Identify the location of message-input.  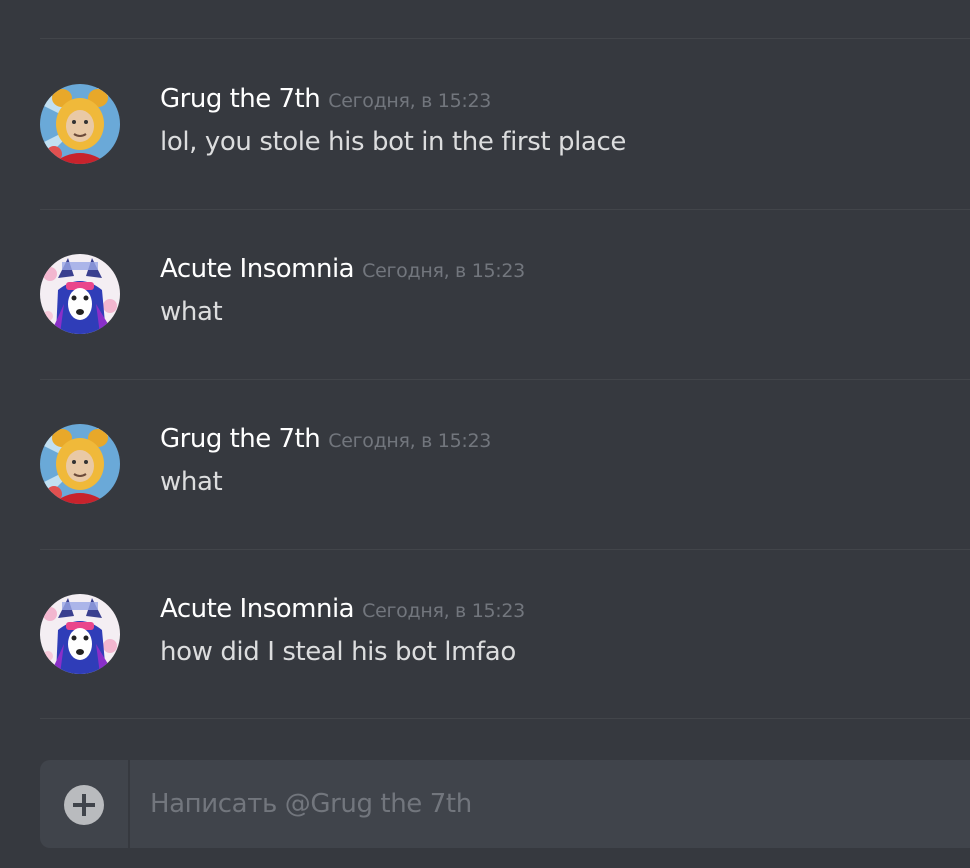
(542, 804).